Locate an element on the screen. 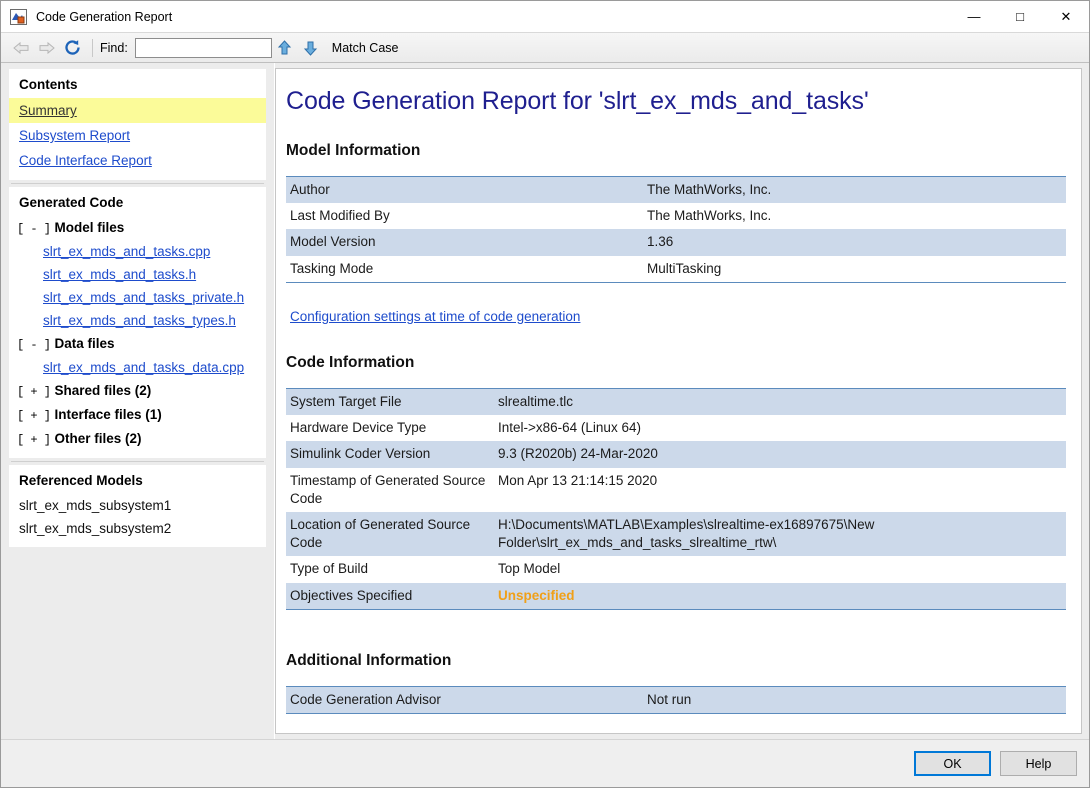 This screenshot has height=788, width=1090. additional-information-table: Code Generation Advisor Not run is located at coordinates (676, 700).